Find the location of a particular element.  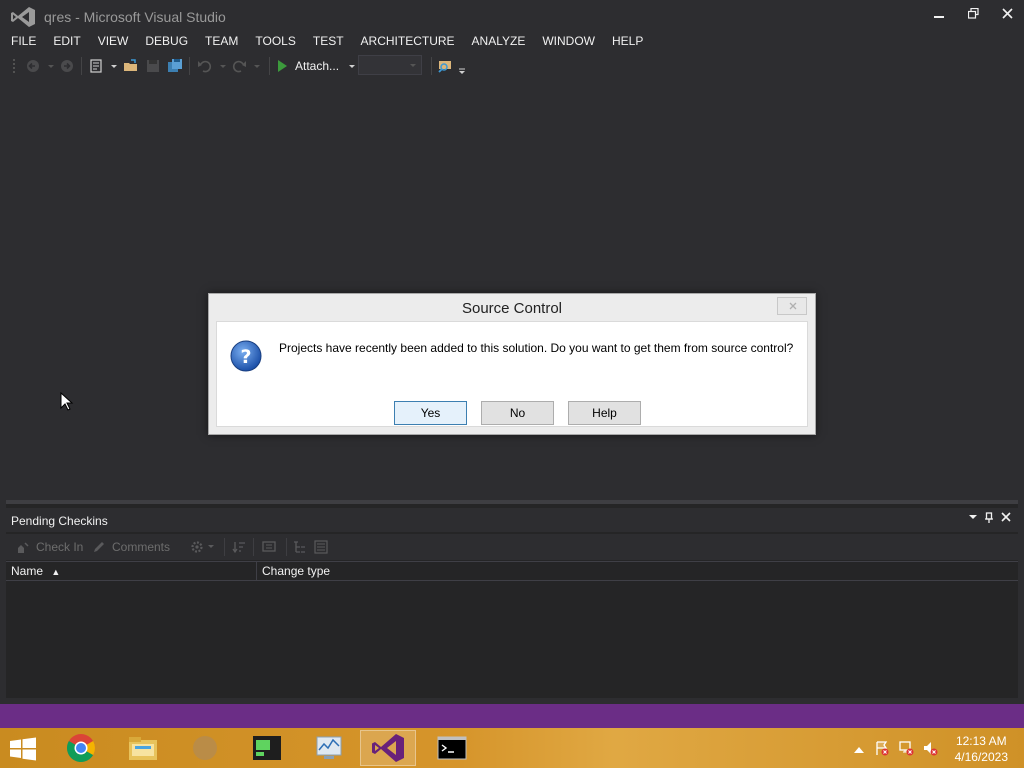

panel-header: Pending Checkins is located at coordinates (512, 520).